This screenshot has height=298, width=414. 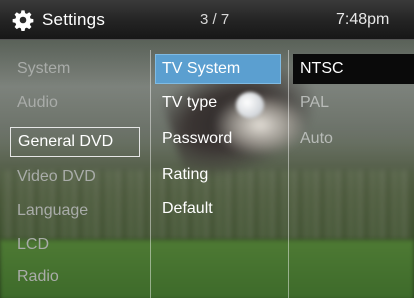 I want to click on submenu-tv-type: TV type, so click(x=218, y=103).